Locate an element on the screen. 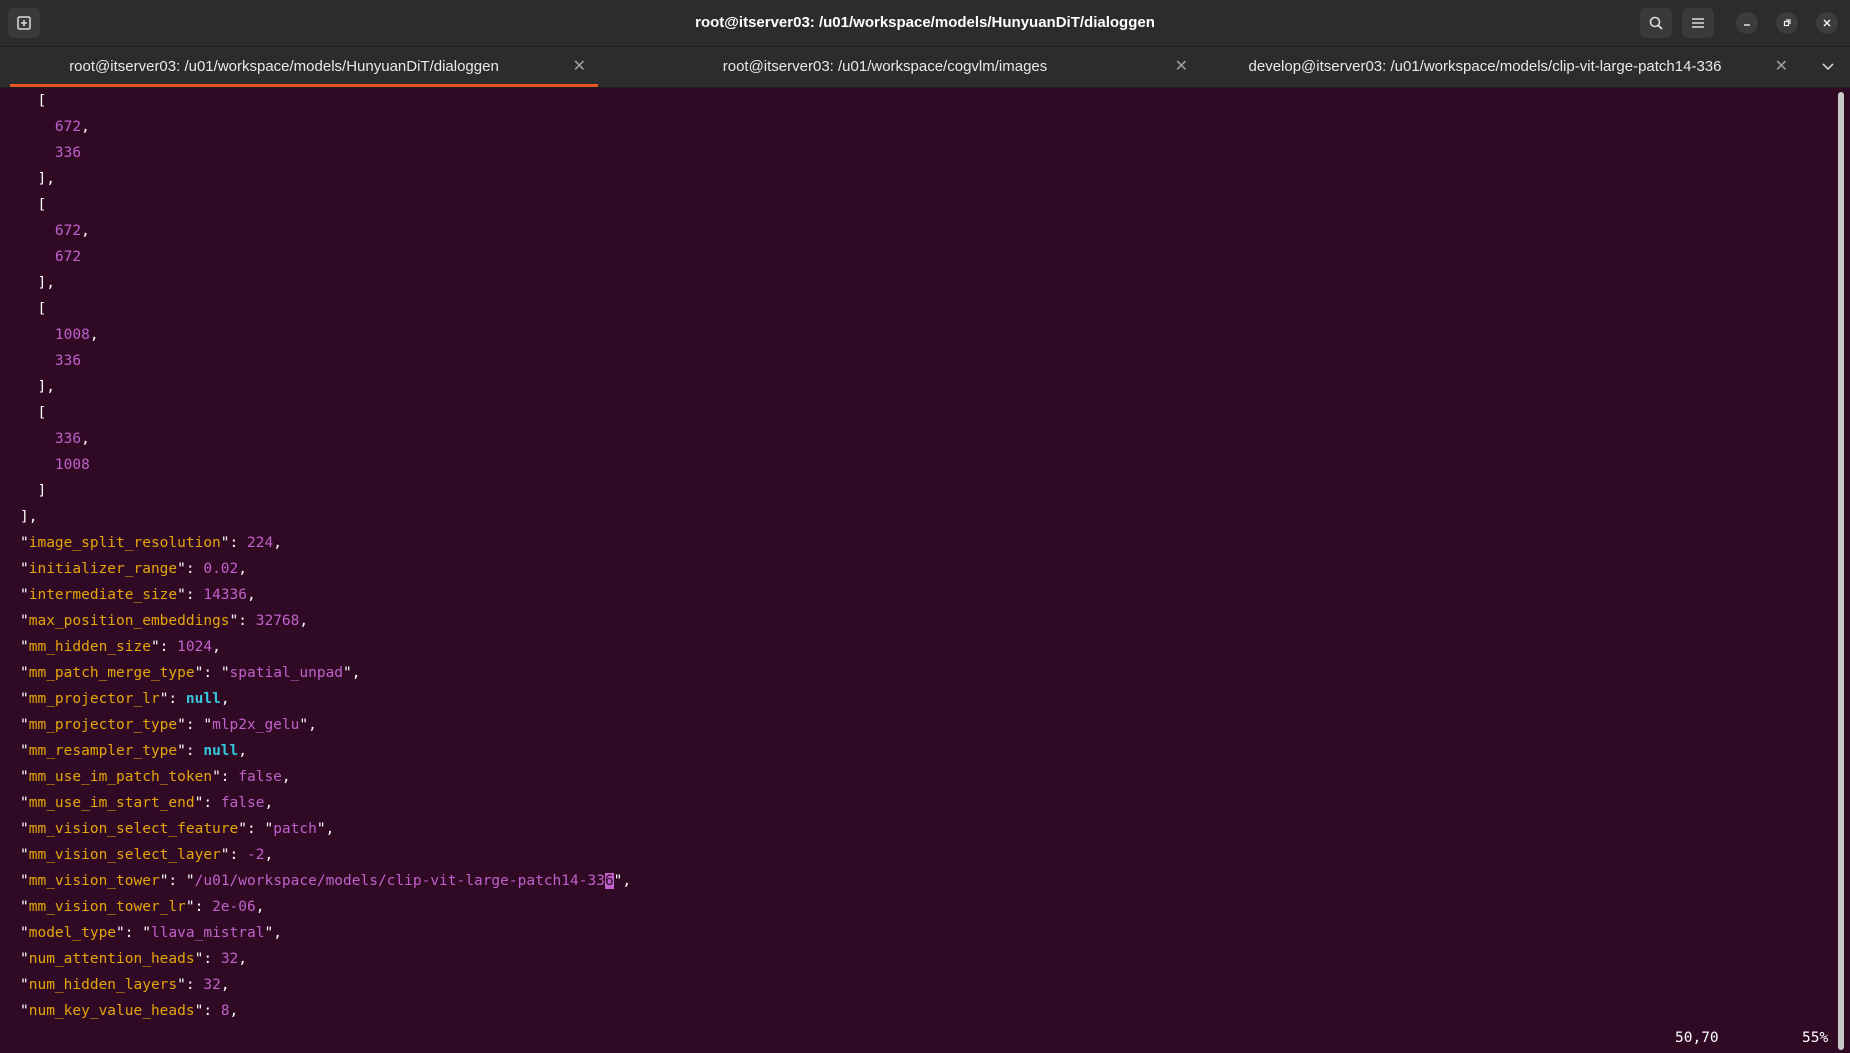  json-key: mm_vision_tower_lr is located at coordinates (107, 907).